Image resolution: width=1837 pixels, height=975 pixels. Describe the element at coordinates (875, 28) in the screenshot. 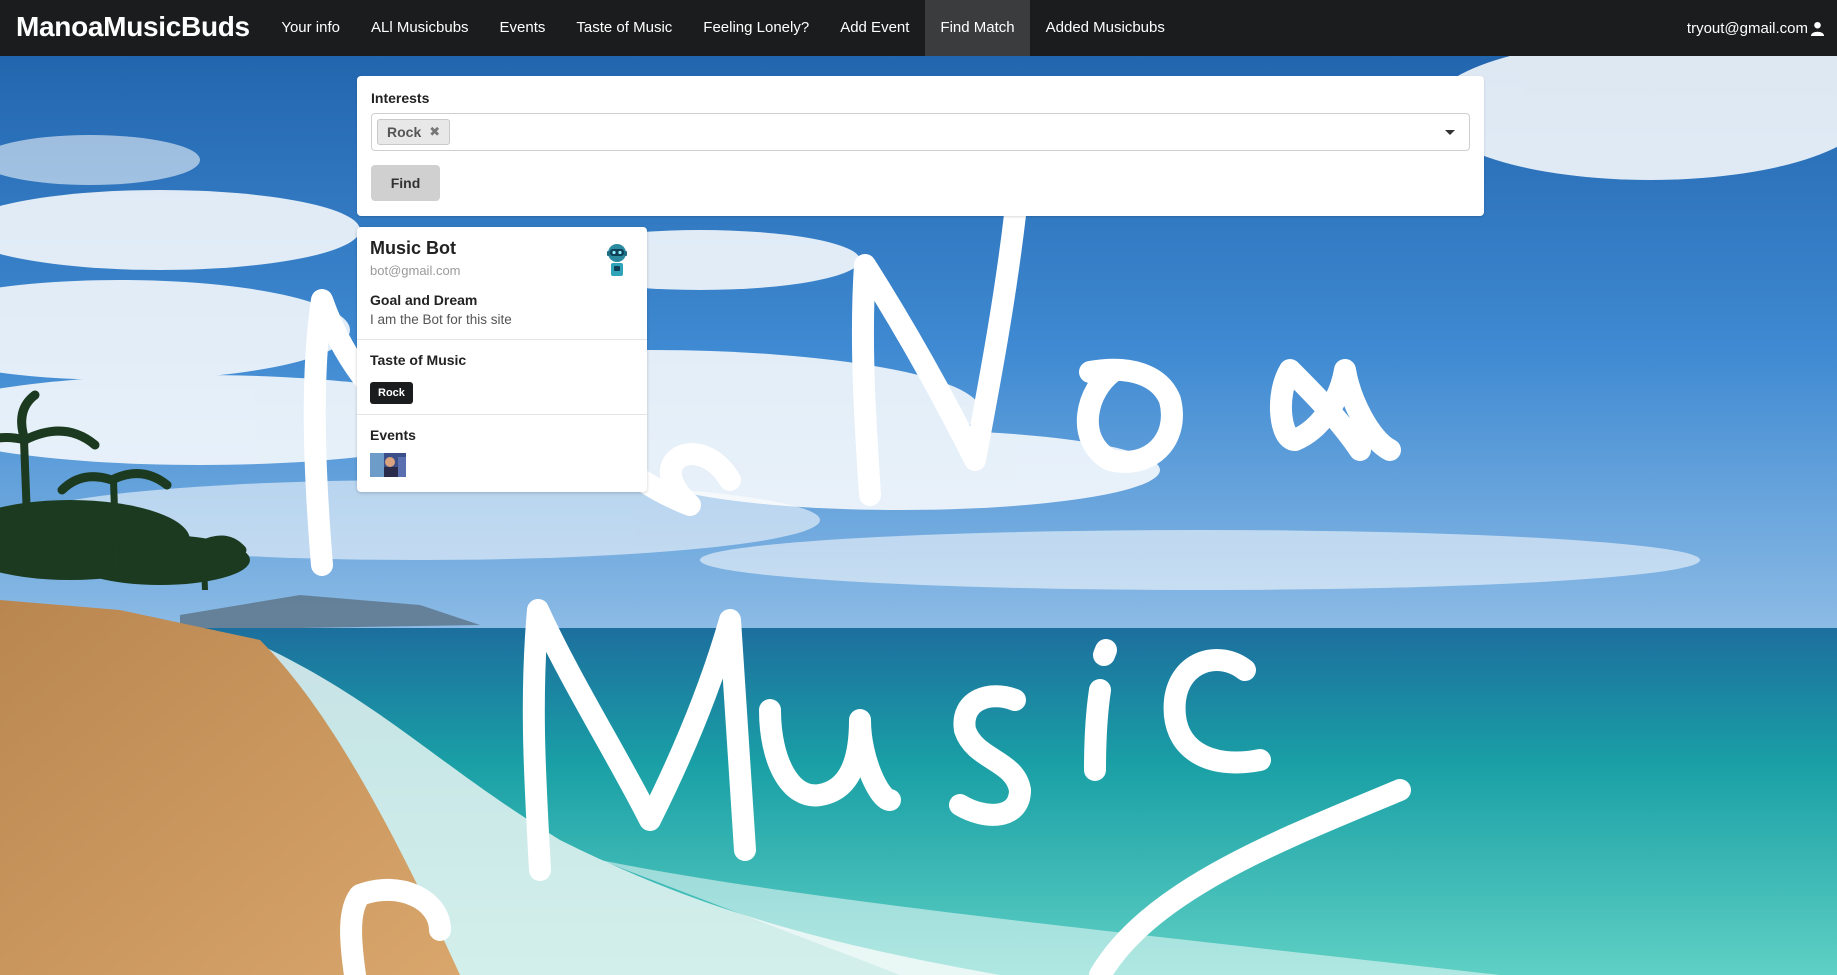

I see `nav-add-event: Add Event` at that location.